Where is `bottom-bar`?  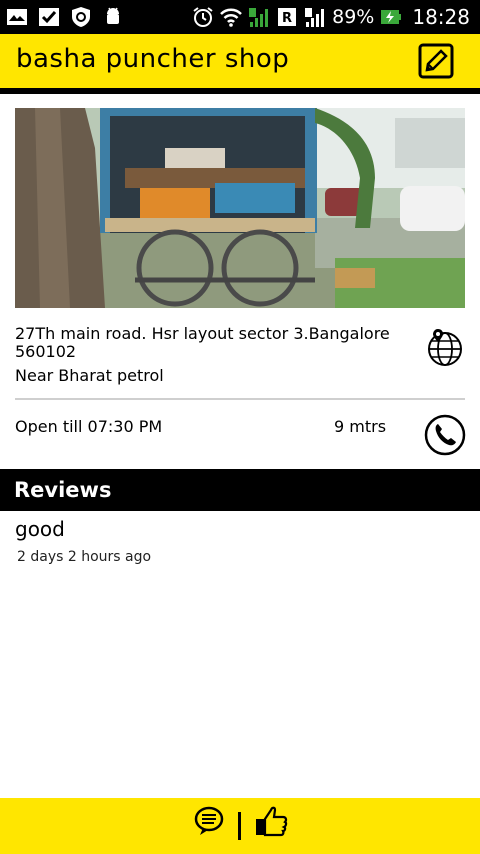 bottom-bar is located at coordinates (240, 826).